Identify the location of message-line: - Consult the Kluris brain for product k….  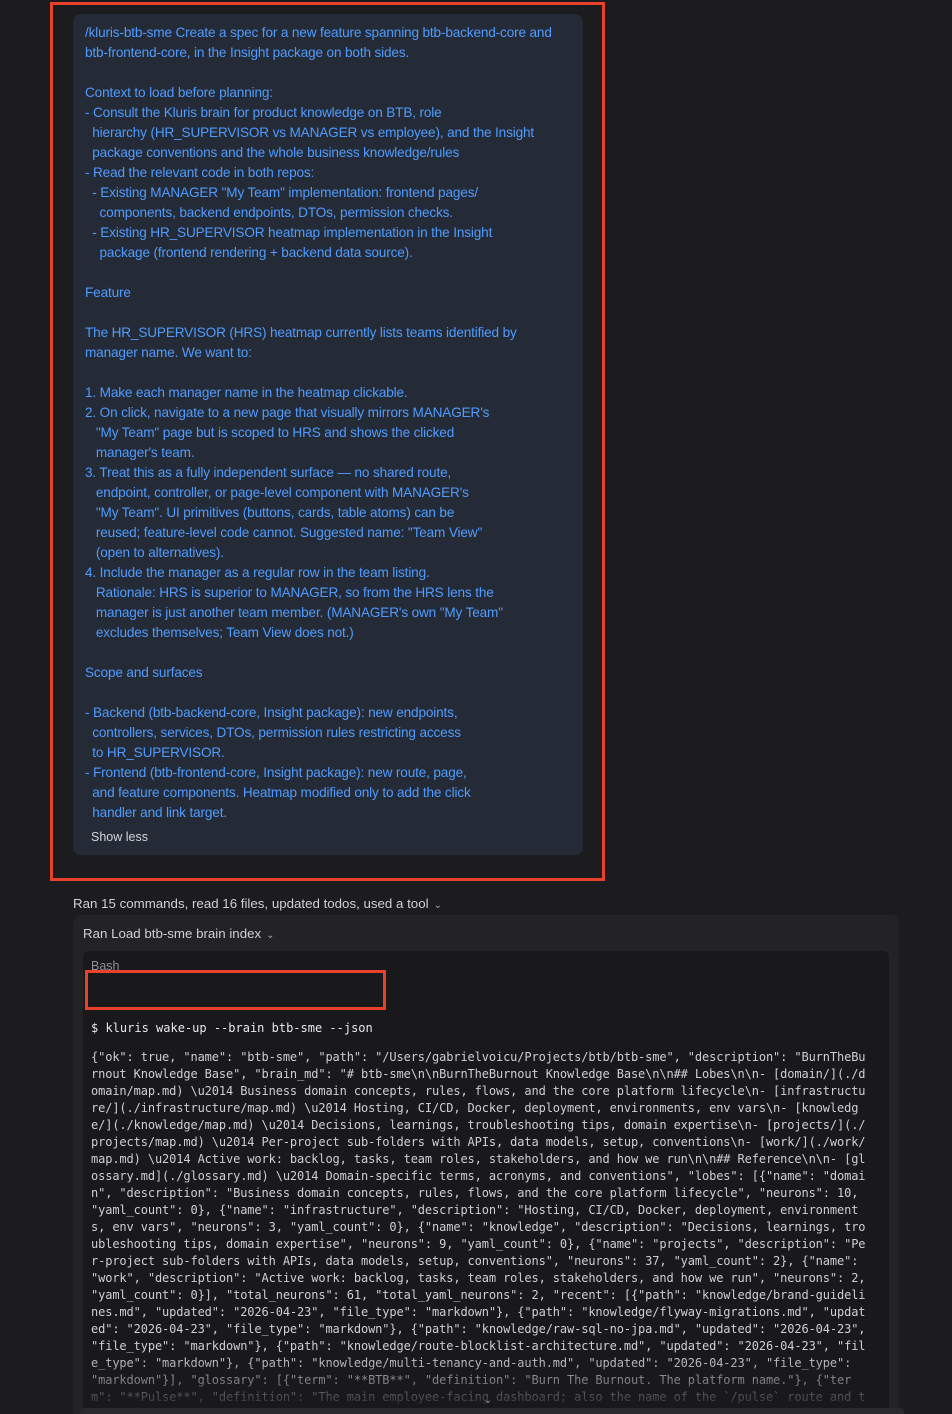
(263, 112).